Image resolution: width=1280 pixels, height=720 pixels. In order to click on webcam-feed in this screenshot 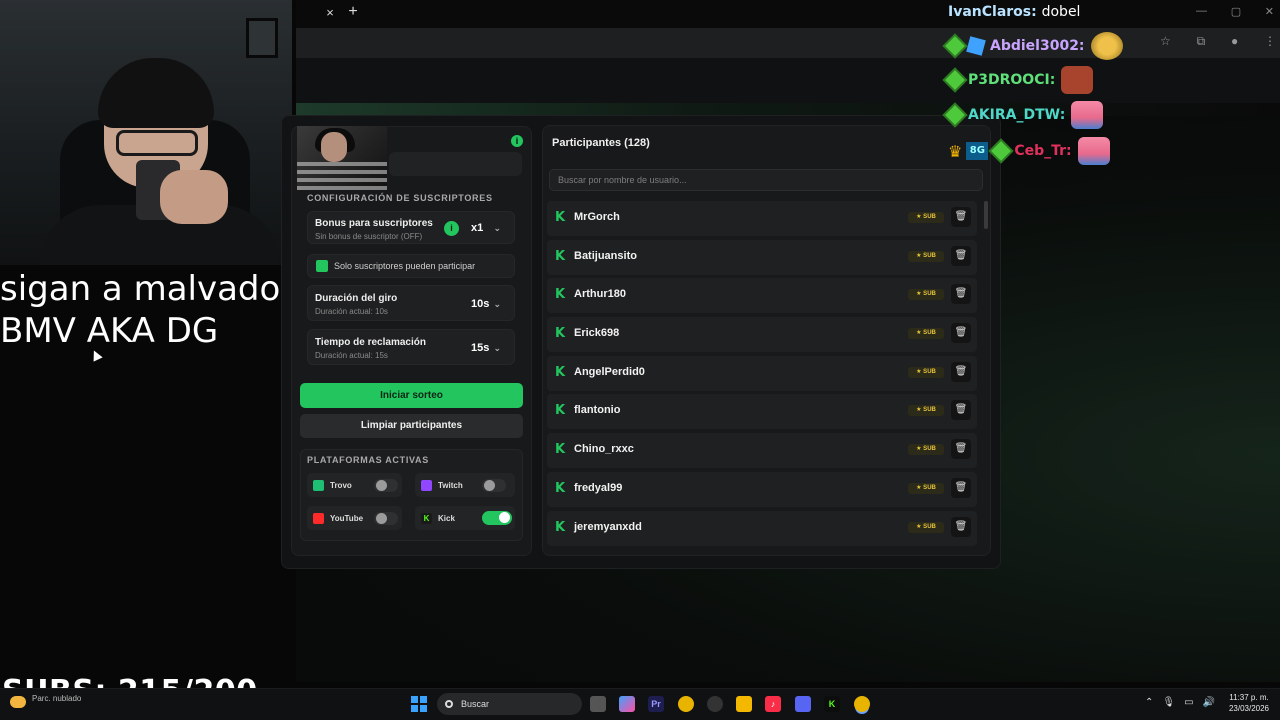, I will do `click(146, 132)`.